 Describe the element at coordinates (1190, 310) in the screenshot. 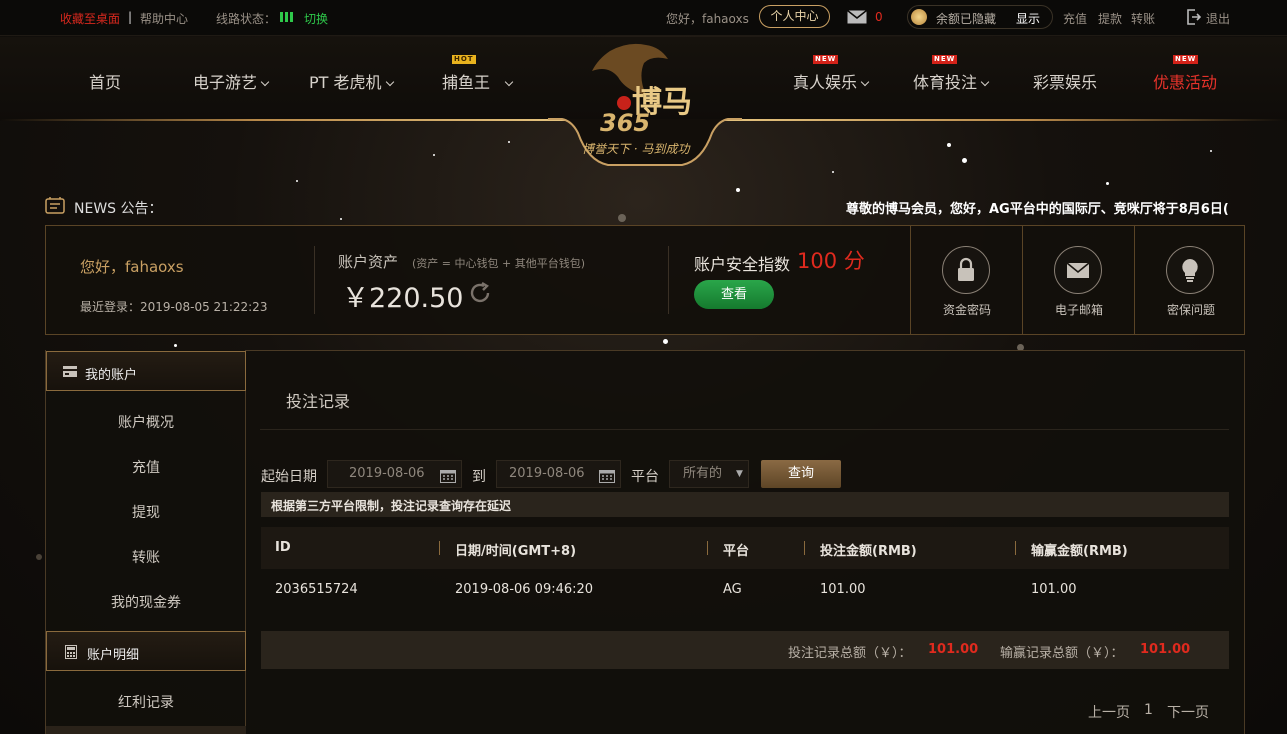

I see `security-item-label: 密保问题` at that location.